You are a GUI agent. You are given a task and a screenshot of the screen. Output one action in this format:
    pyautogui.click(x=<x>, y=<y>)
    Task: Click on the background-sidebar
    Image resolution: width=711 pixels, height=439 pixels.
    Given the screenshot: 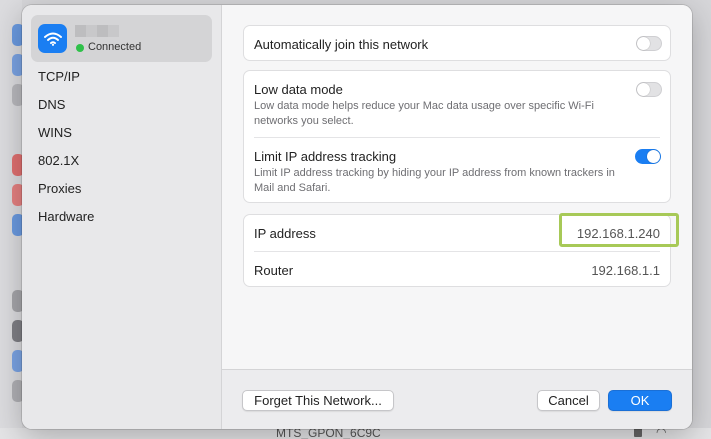 What is the action you would take?
    pyautogui.click(x=12, y=219)
    